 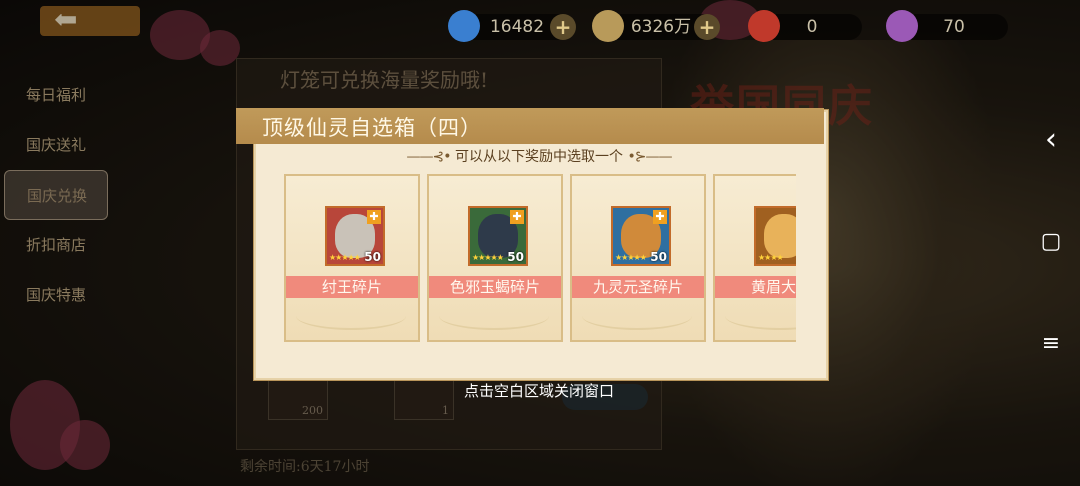 I want to click on reward-card: ✚ ★★★★★ 50 色邪玉蝎碎片, so click(x=495, y=258).